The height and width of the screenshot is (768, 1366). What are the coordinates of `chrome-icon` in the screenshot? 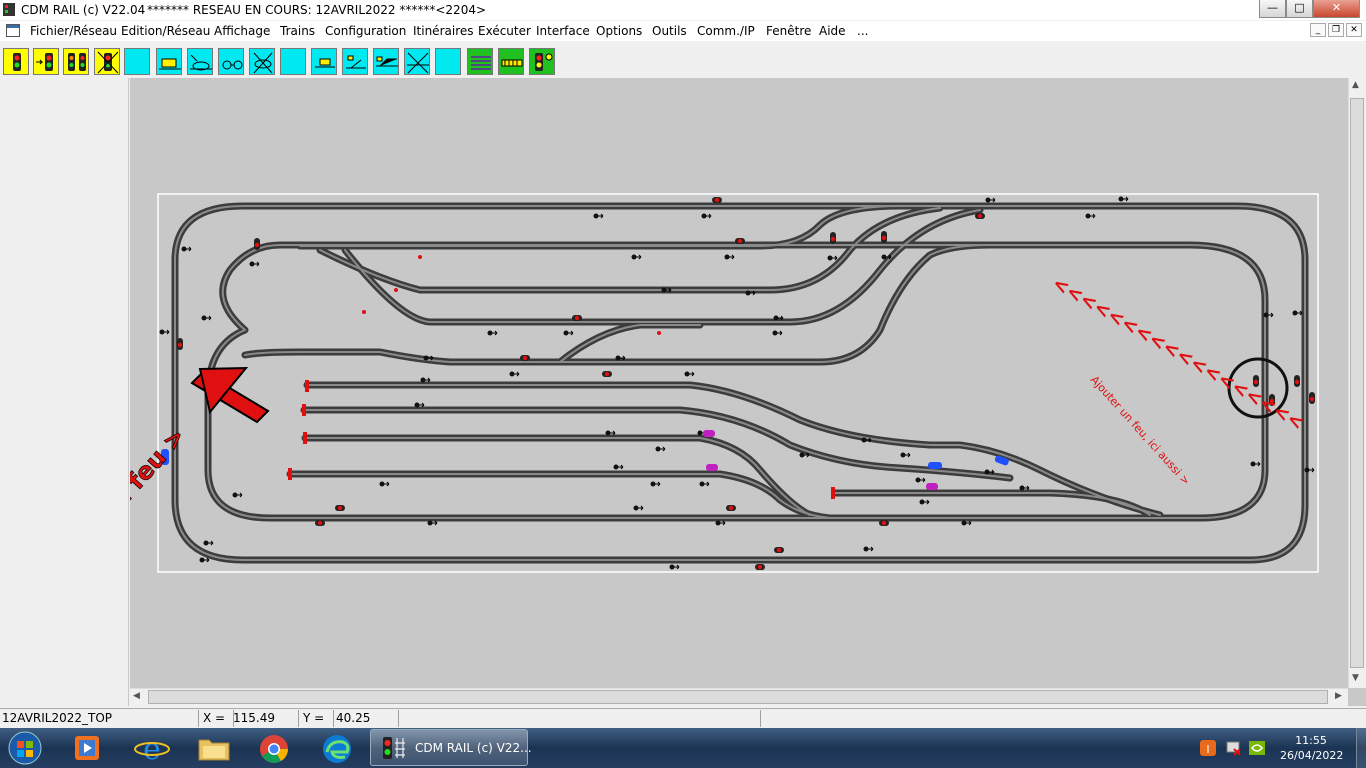 It's located at (274, 748).